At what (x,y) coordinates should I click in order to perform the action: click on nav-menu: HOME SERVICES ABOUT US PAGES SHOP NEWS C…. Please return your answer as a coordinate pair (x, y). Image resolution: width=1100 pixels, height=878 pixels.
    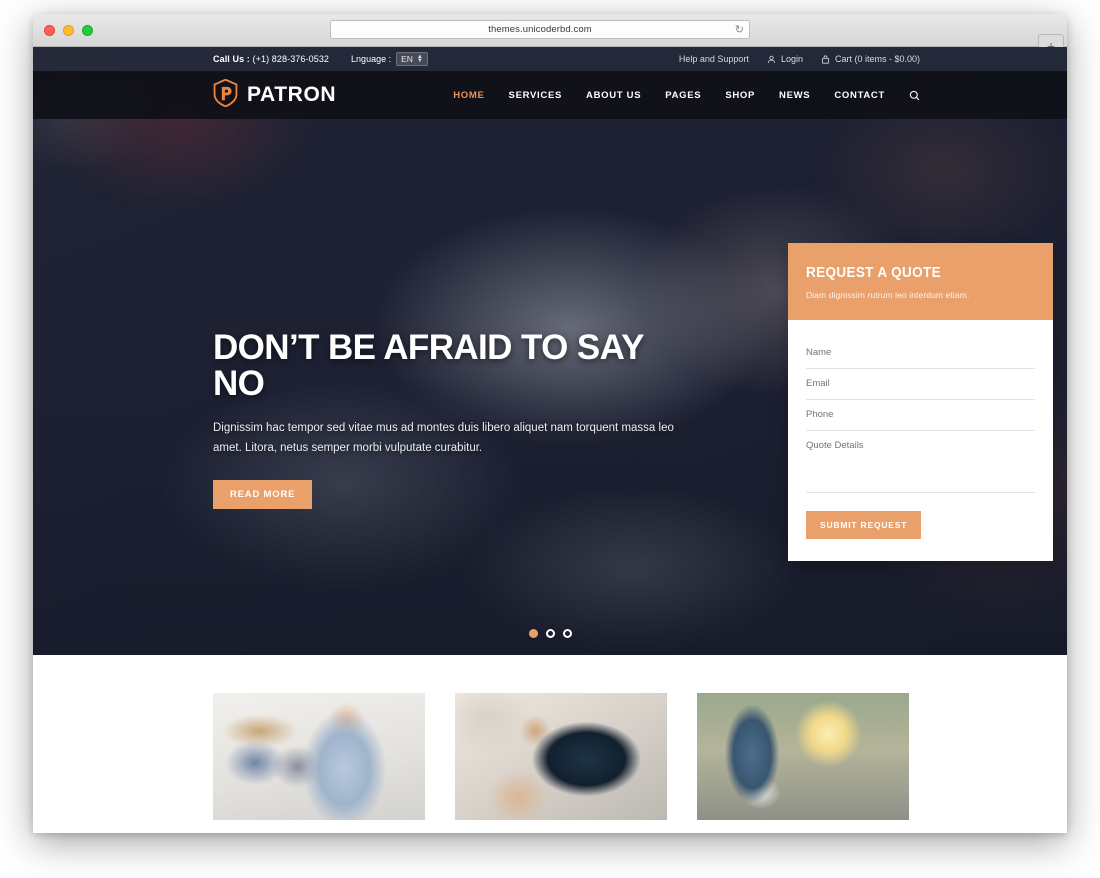
    Looking at the image, I should click on (686, 95).